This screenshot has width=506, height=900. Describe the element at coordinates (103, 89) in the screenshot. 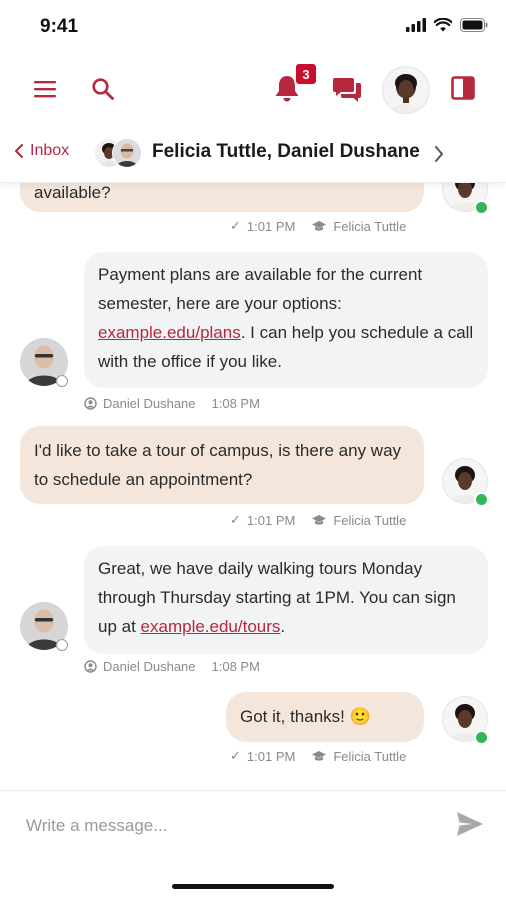

I see `search-icon` at that location.